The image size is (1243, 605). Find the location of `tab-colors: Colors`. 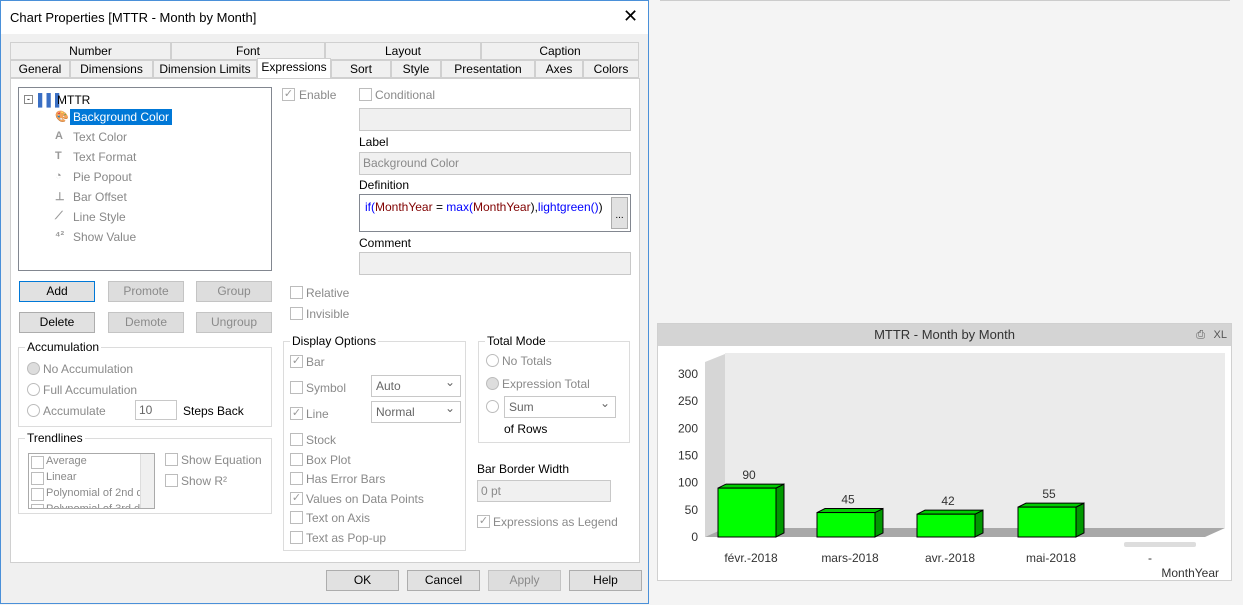

tab-colors: Colors is located at coordinates (611, 69).